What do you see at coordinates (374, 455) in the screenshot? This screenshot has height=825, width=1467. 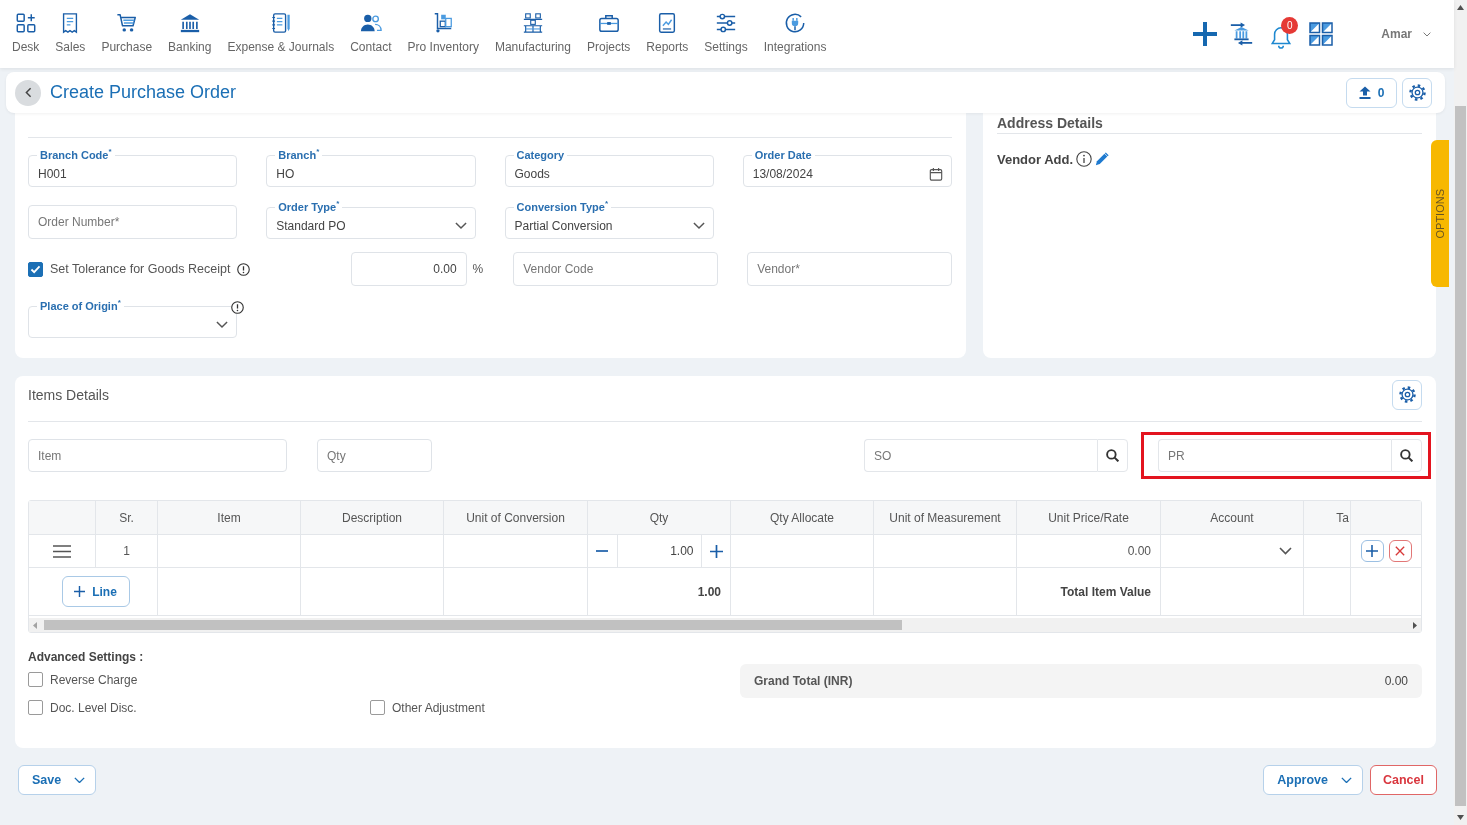 I see `input-field: Qty` at bounding box center [374, 455].